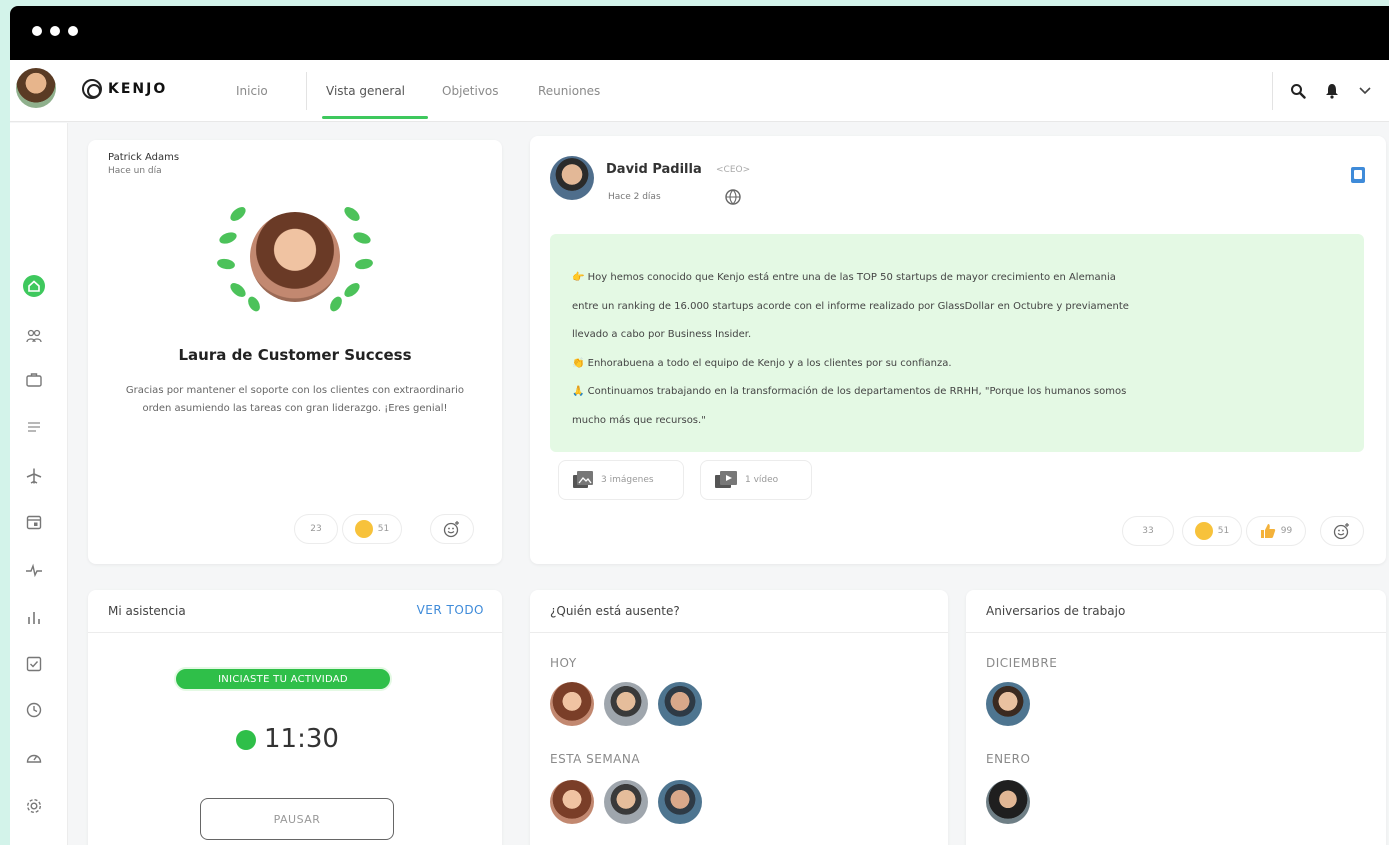  What do you see at coordinates (135, 171) in the screenshot?
I see `kudos-time: Hace un día` at bounding box center [135, 171].